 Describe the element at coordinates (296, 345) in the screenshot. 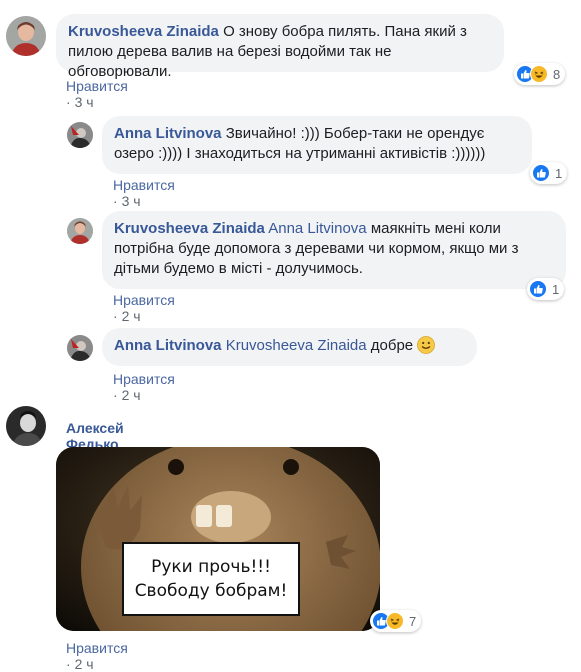

I see `mention-link: Kruvosheeva Zinaida` at that location.